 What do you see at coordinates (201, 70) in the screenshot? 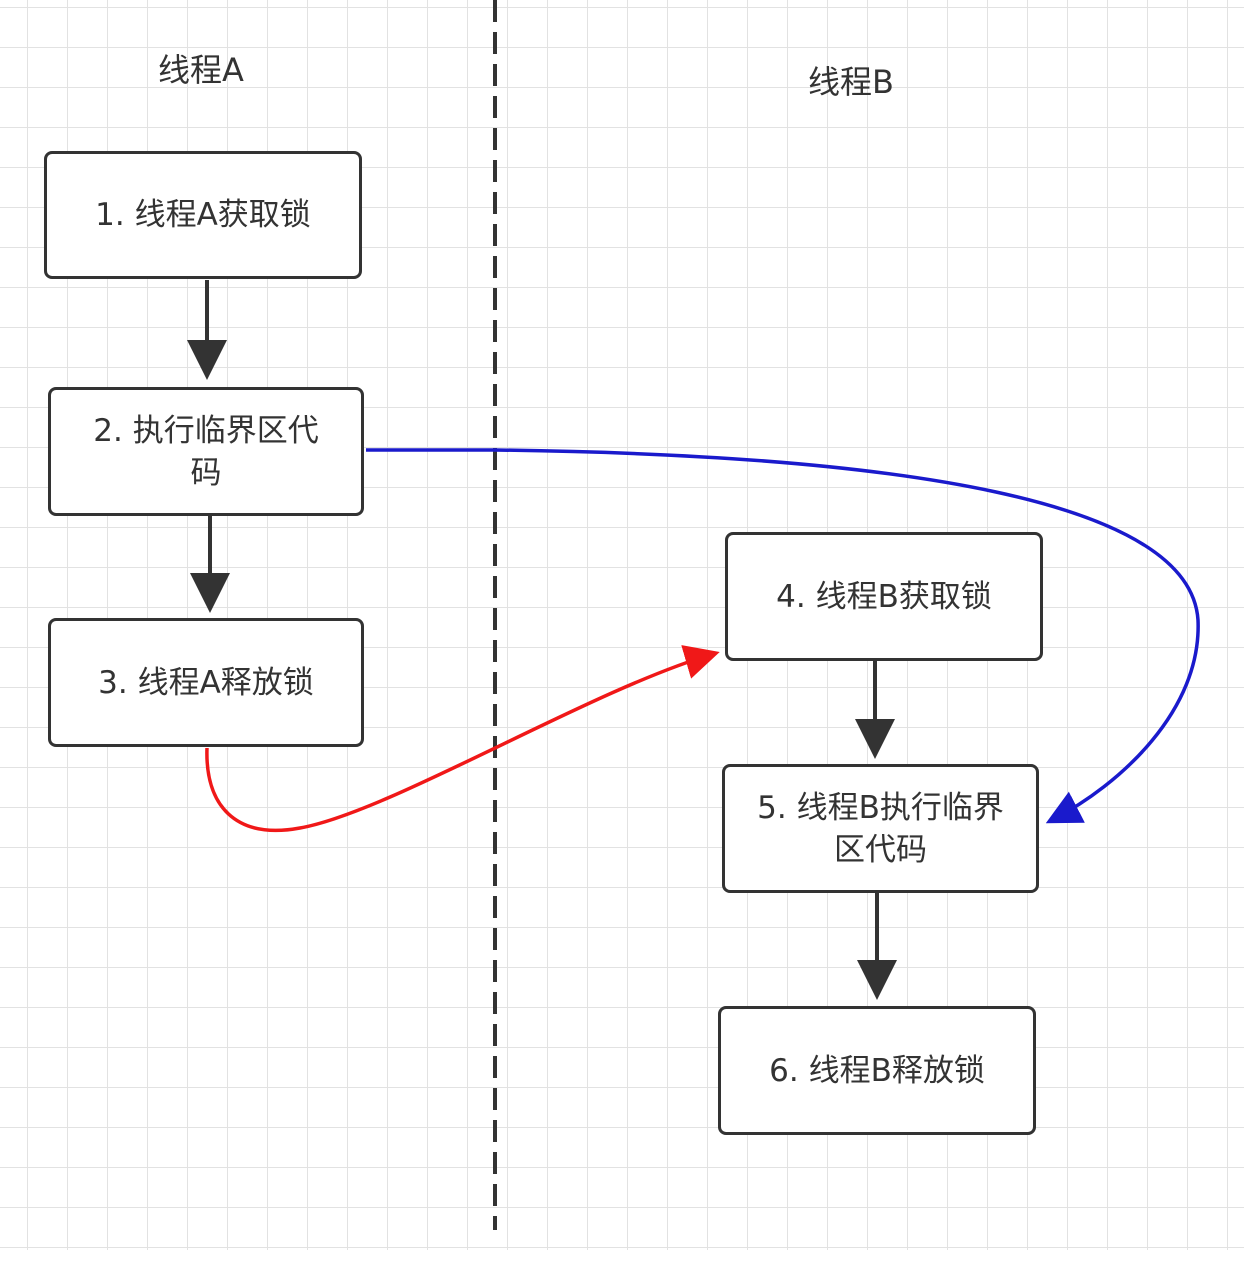
I see `lane-label-thread-a: 线程A` at bounding box center [201, 70].